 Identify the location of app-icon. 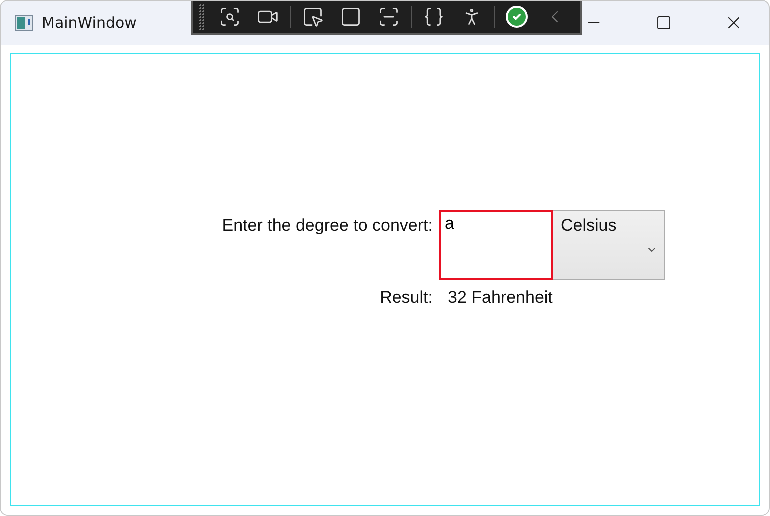
(24, 23).